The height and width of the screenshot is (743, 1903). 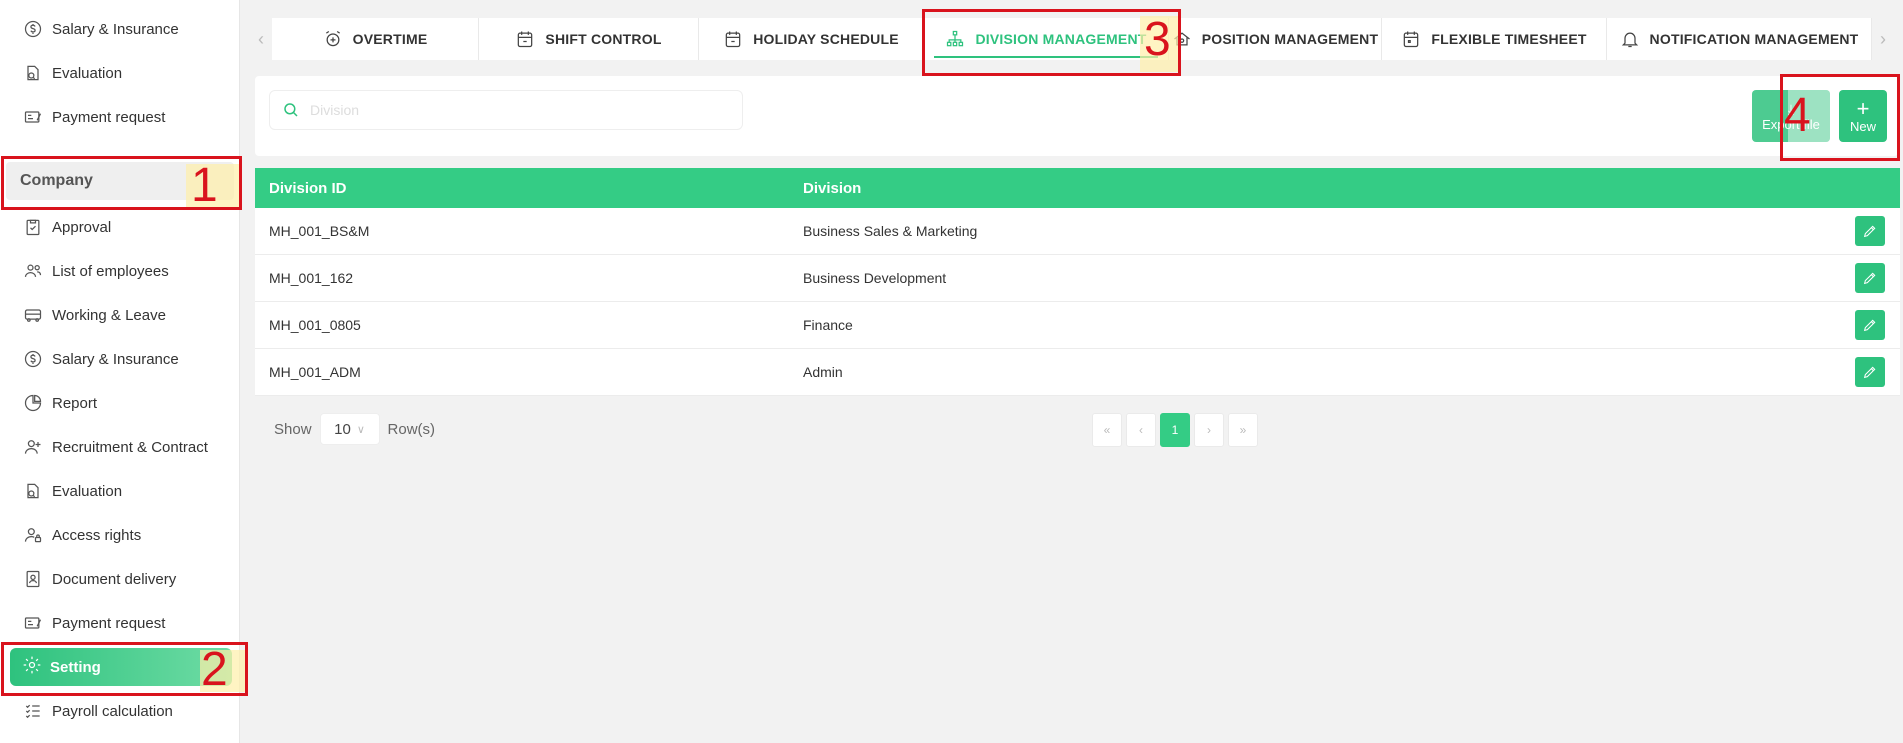 I want to click on search-box, so click(x=506, y=110).